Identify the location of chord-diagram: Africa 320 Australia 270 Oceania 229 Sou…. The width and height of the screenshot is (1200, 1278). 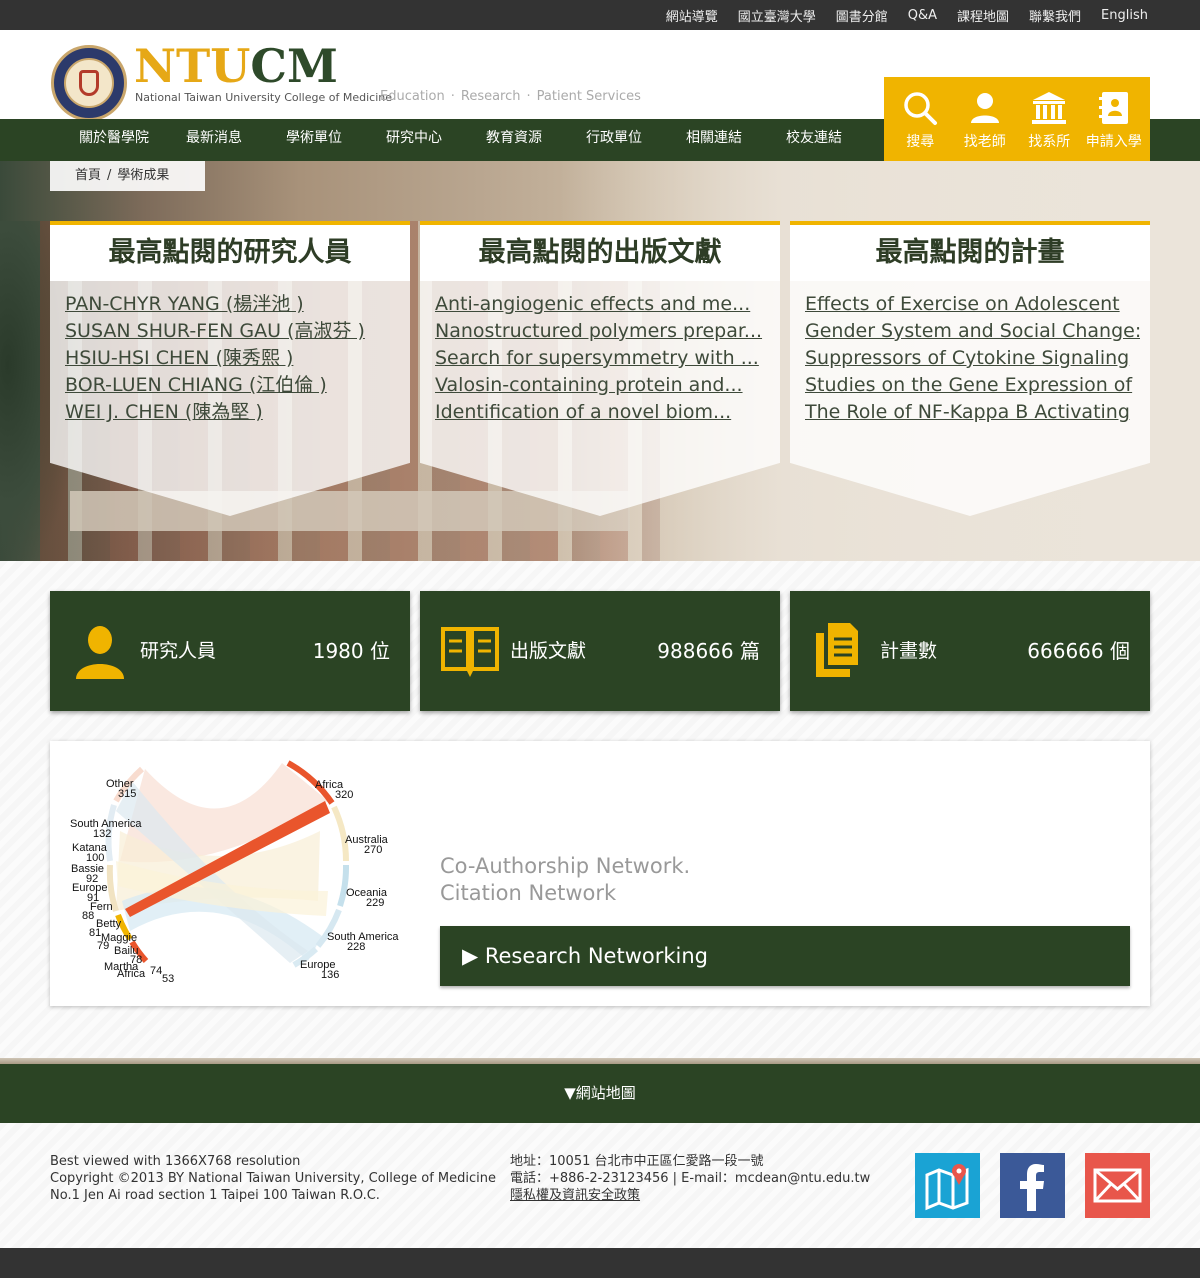
(240, 873).